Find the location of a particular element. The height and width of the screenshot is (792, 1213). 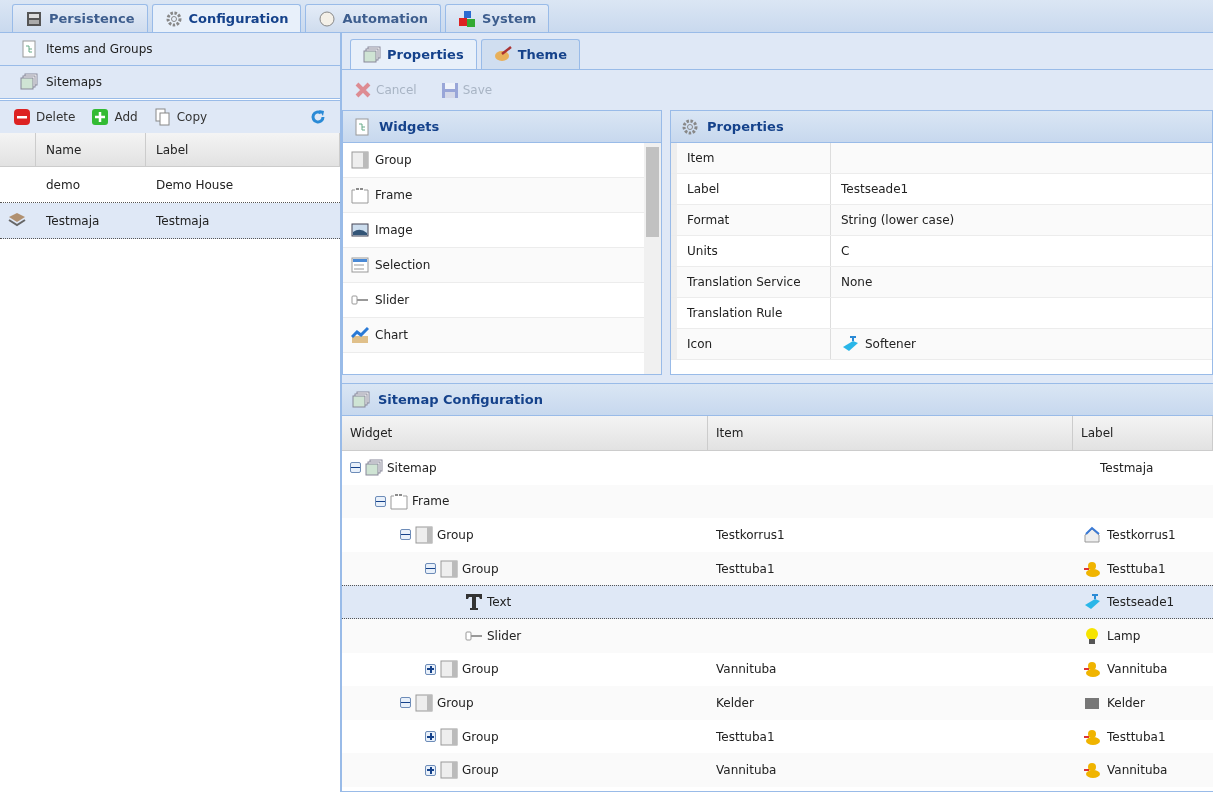

table-cell: Testmaja is located at coordinates (1127, 467).